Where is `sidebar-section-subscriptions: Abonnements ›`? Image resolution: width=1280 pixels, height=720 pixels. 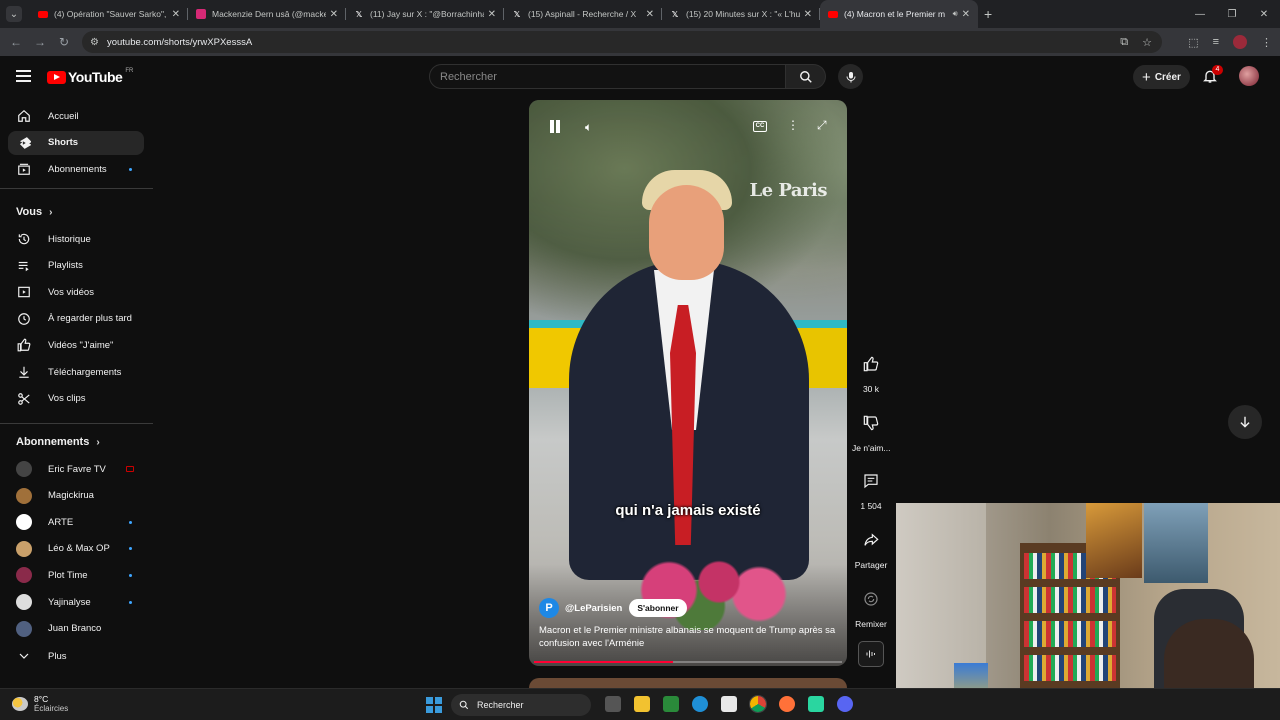
sidebar-section-subscriptions: Abonnements › is located at coordinates (58, 442).